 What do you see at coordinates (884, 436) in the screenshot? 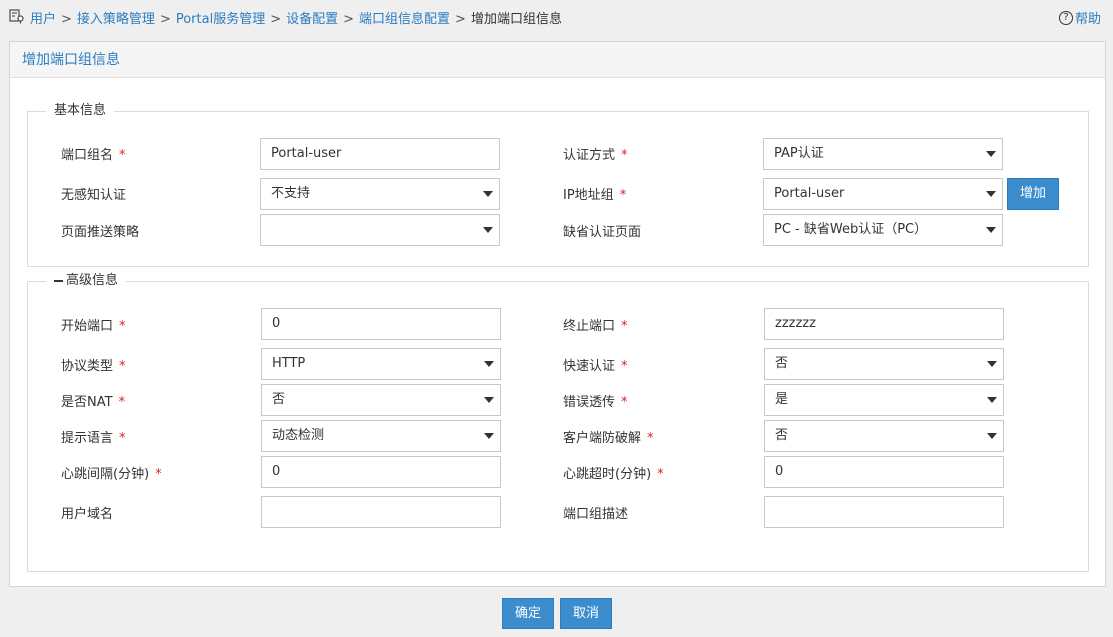
I see `anti-crack-select: 否` at bounding box center [884, 436].